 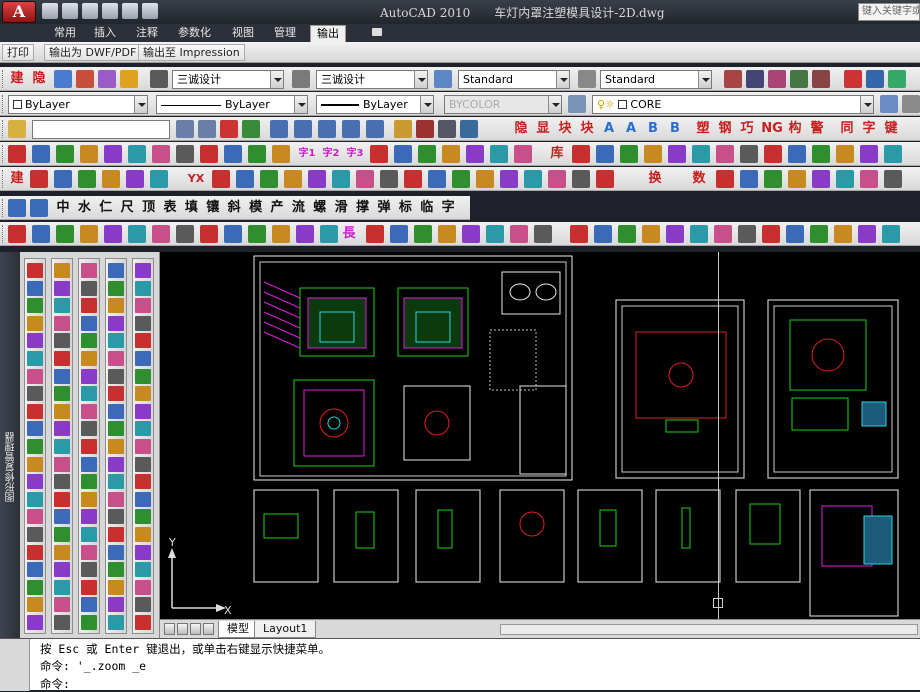 I want to click on dimension-icon, so click(x=821, y=79).